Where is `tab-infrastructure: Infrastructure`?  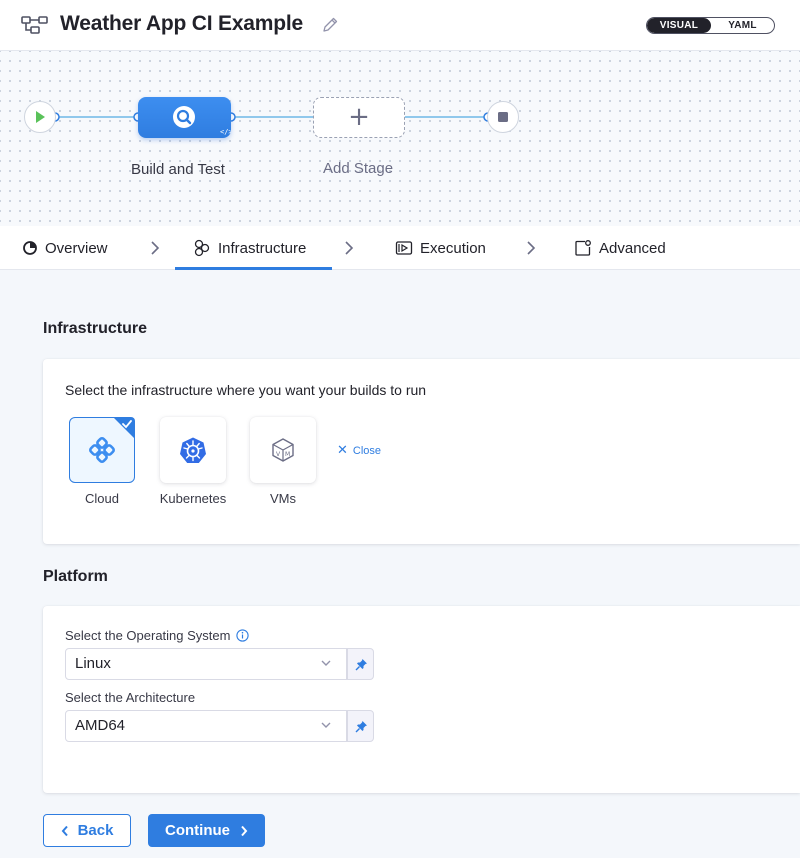
tab-infrastructure: Infrastructure is located at coordinates (249, 248).